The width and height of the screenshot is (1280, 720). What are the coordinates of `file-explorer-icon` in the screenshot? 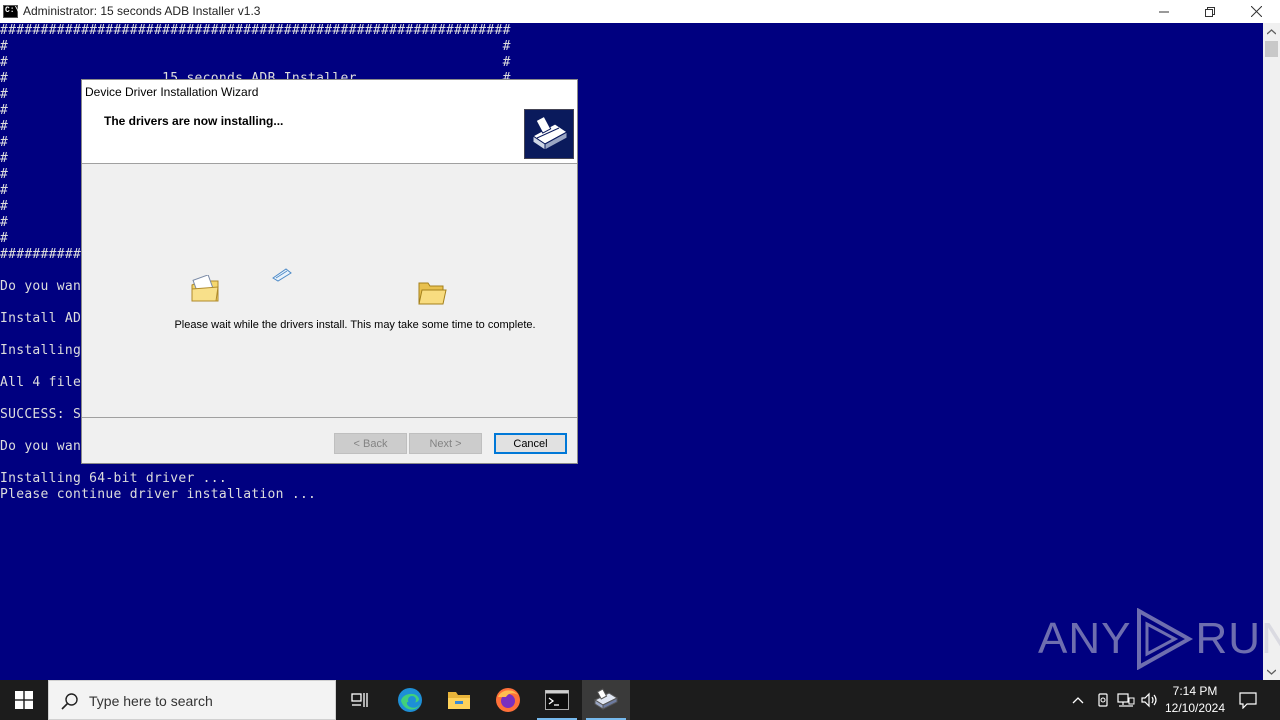 It's located at (459, 700).